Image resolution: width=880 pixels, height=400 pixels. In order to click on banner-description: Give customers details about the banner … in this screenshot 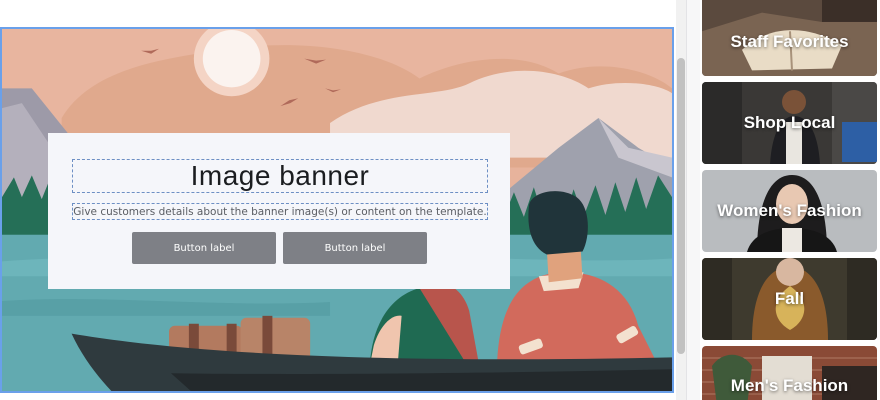, I will do `click(280, 211)`.